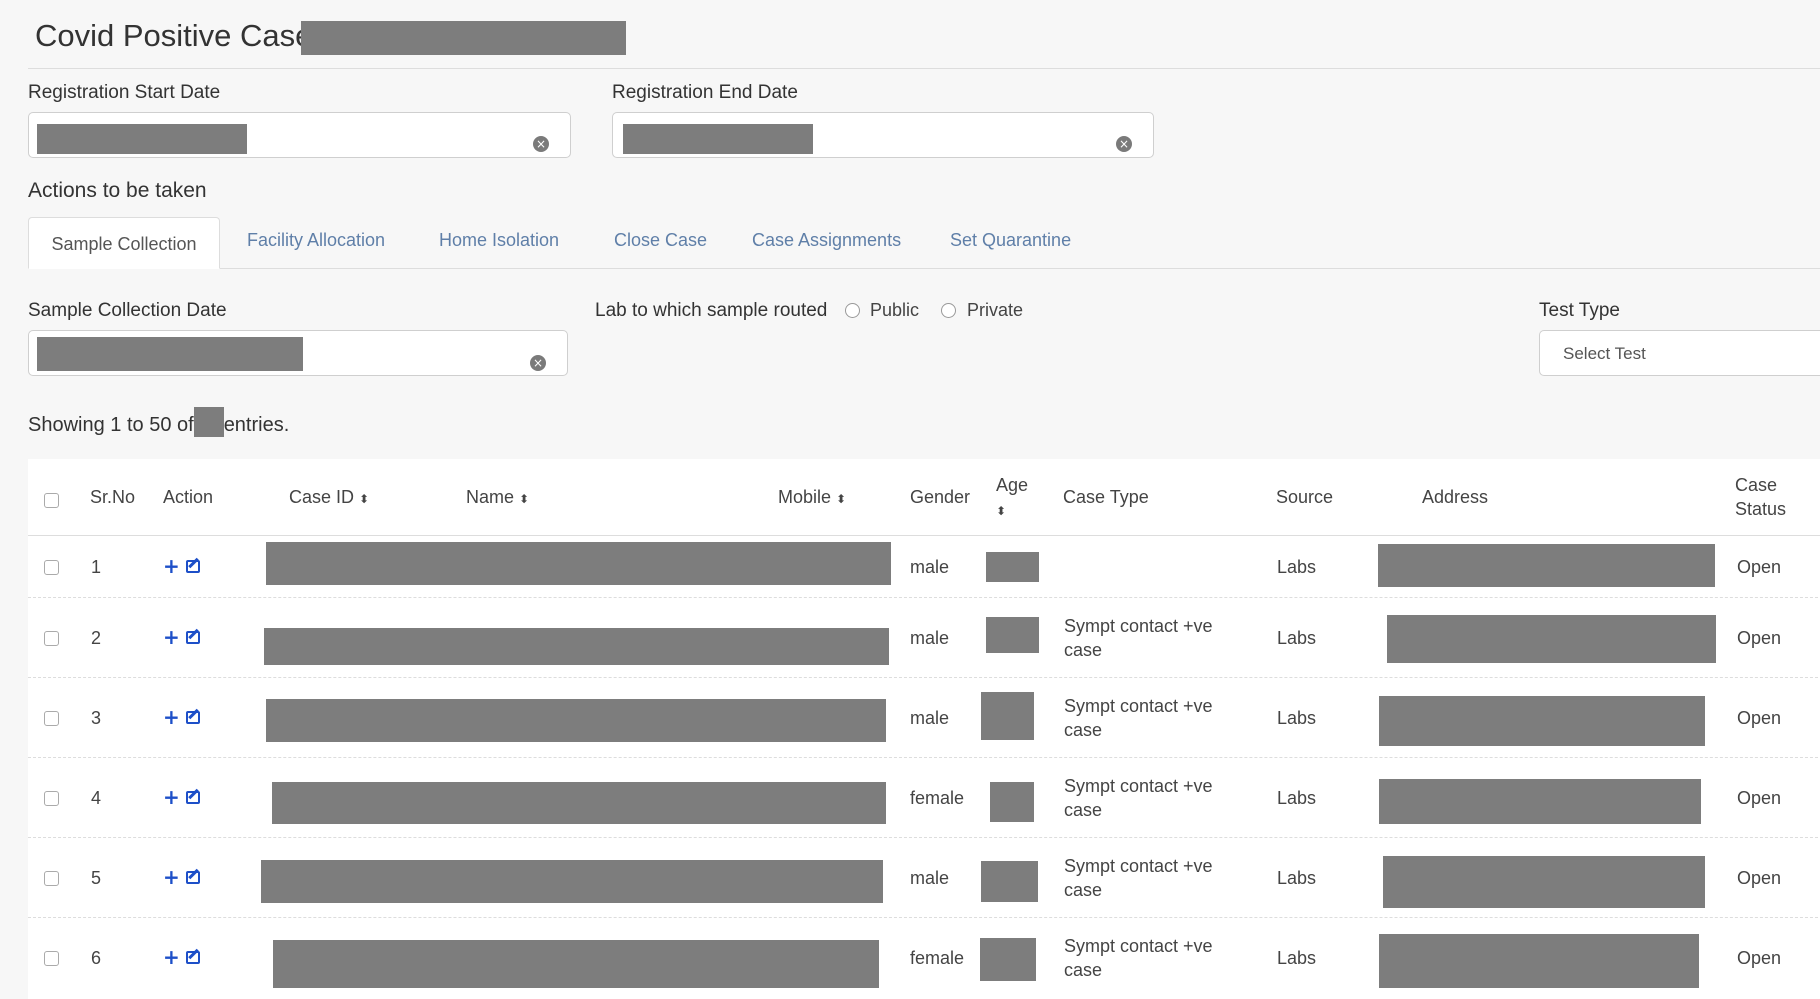 The image size is (1820, 999). Describe the element at coordinates (96, 638) in the screenshot. I see `row-sr-no: 2` at that location.